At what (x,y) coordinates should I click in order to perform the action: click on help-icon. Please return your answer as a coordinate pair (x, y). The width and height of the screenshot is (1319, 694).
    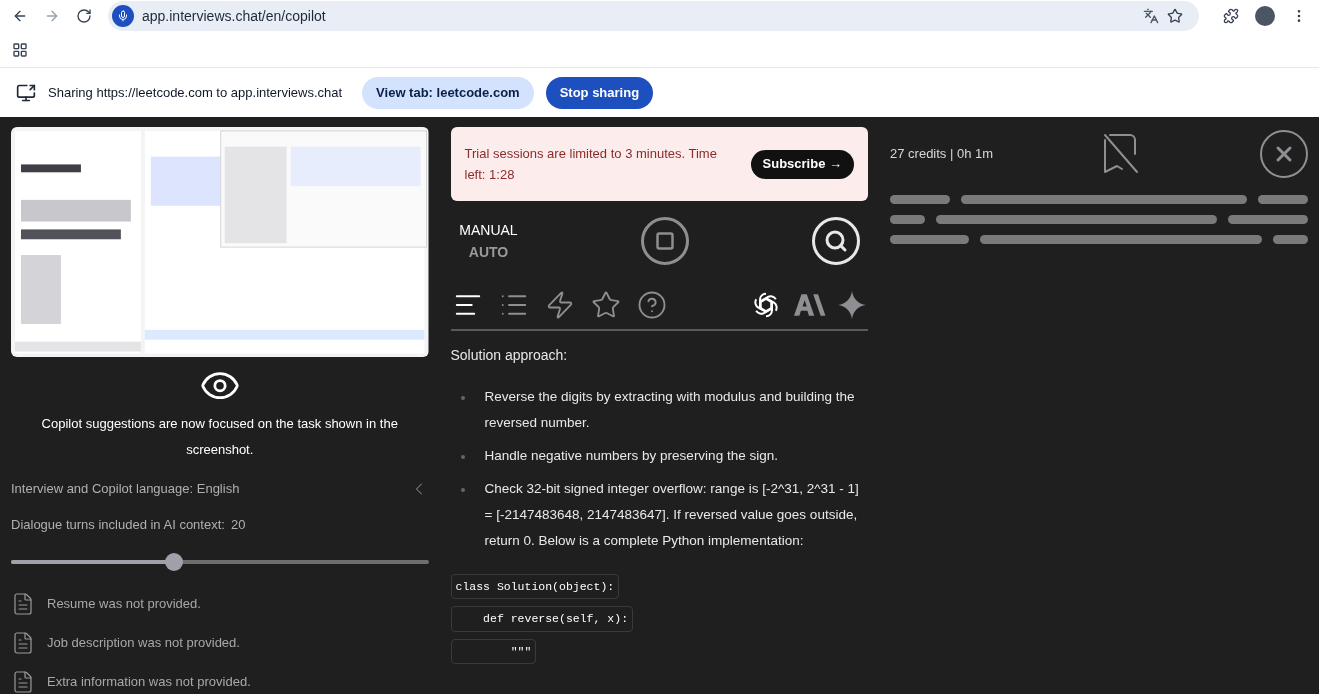
    Looking at the image, I should click on (651, 305).